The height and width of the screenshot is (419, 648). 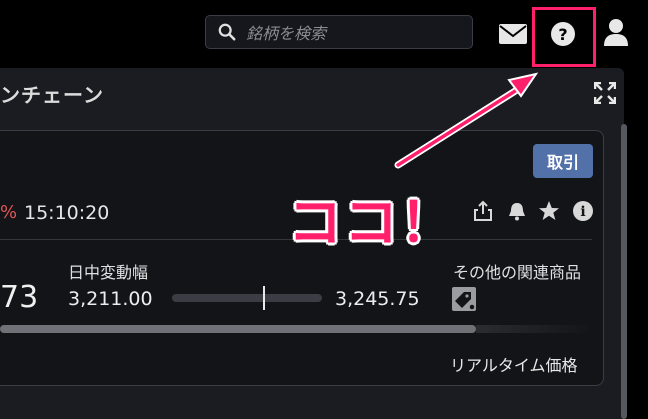 I want to click on search-box: 銘柄を検索, so click(x=339, y=32).